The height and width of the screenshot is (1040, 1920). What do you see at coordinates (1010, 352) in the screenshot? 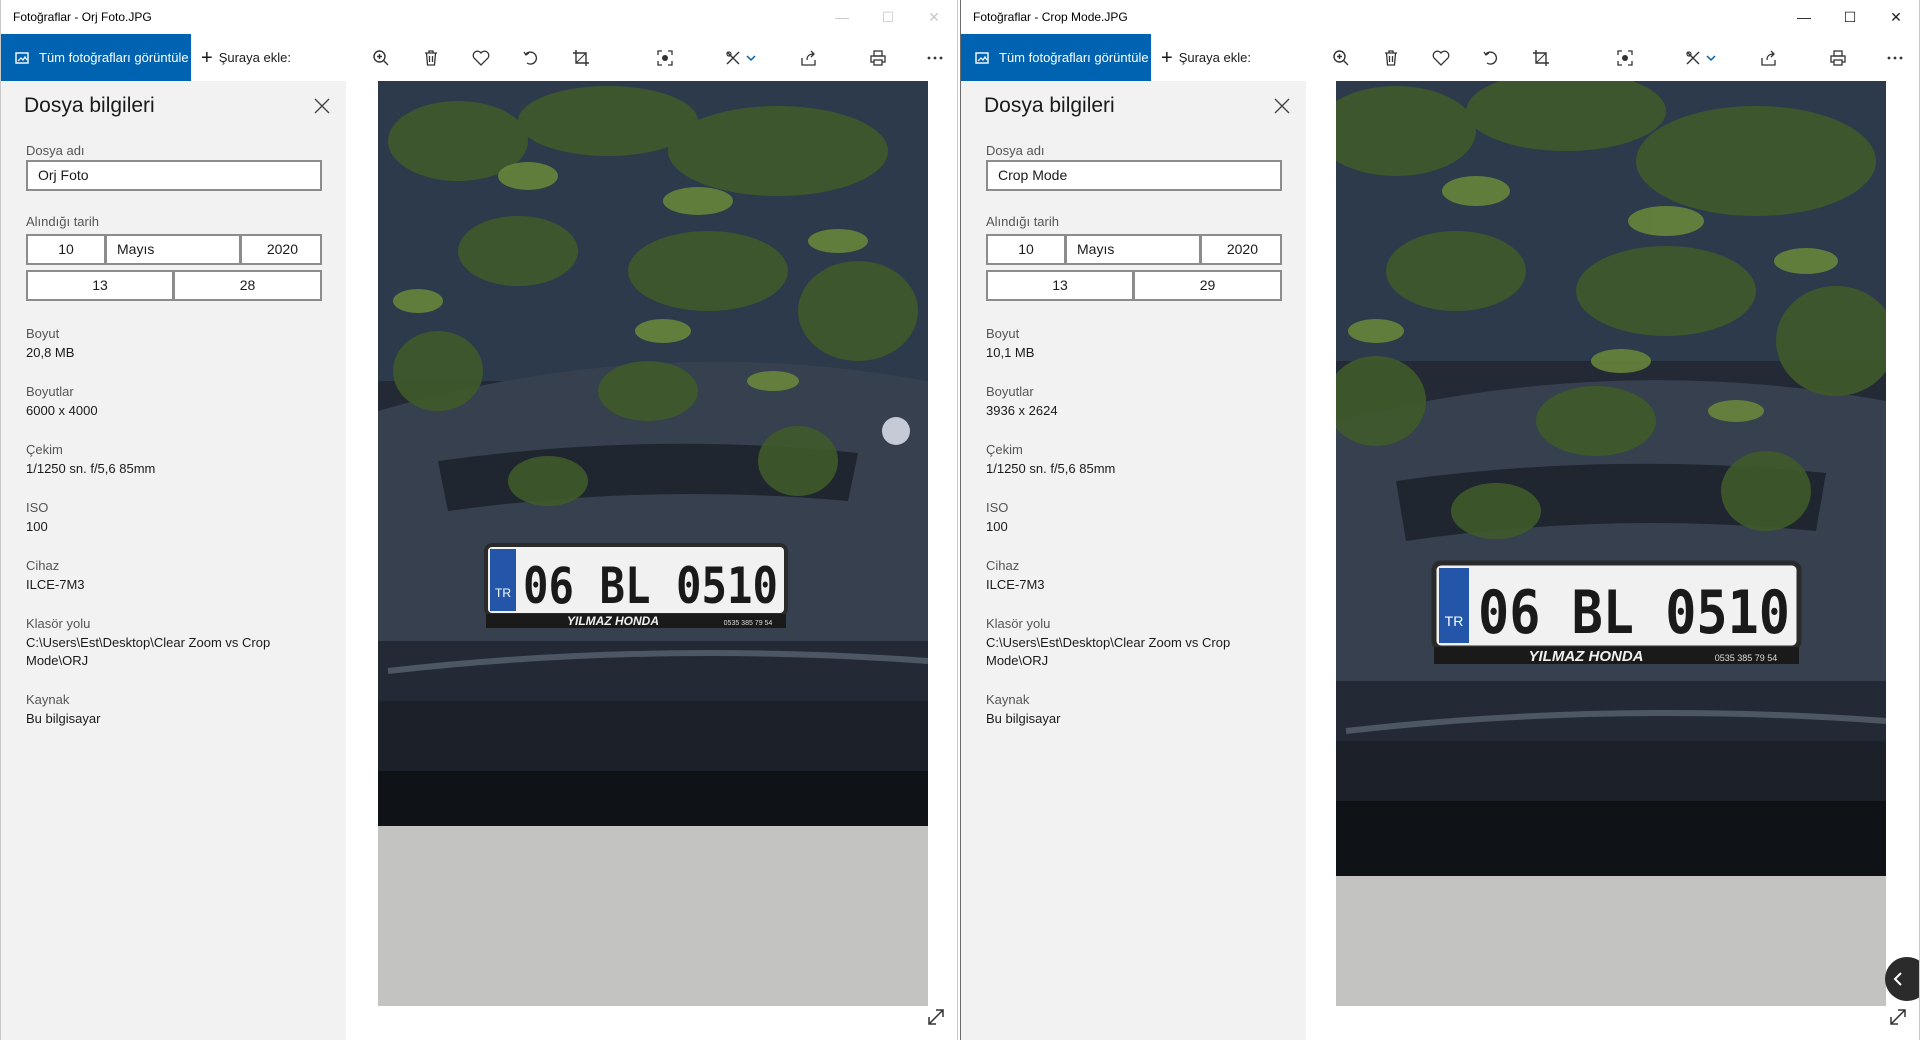
I see `size-value: 10,1 MB` at bounding box center [1010, 352].